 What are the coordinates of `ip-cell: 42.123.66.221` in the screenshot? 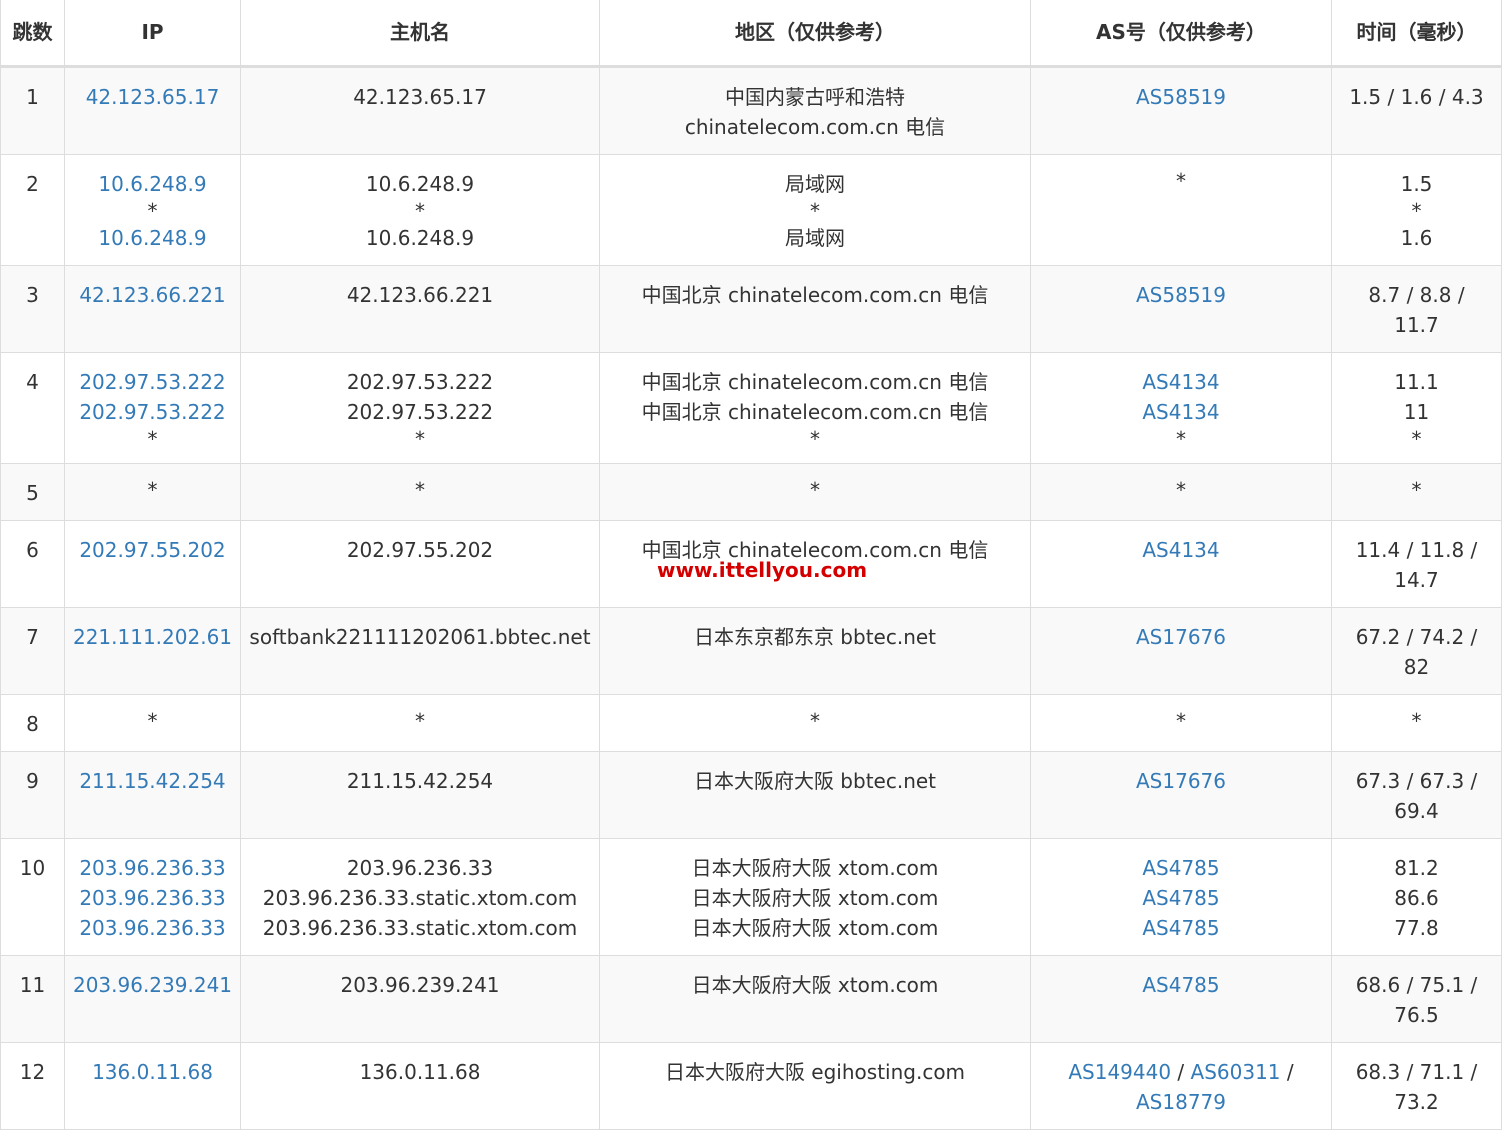 It's located at (152, 308).